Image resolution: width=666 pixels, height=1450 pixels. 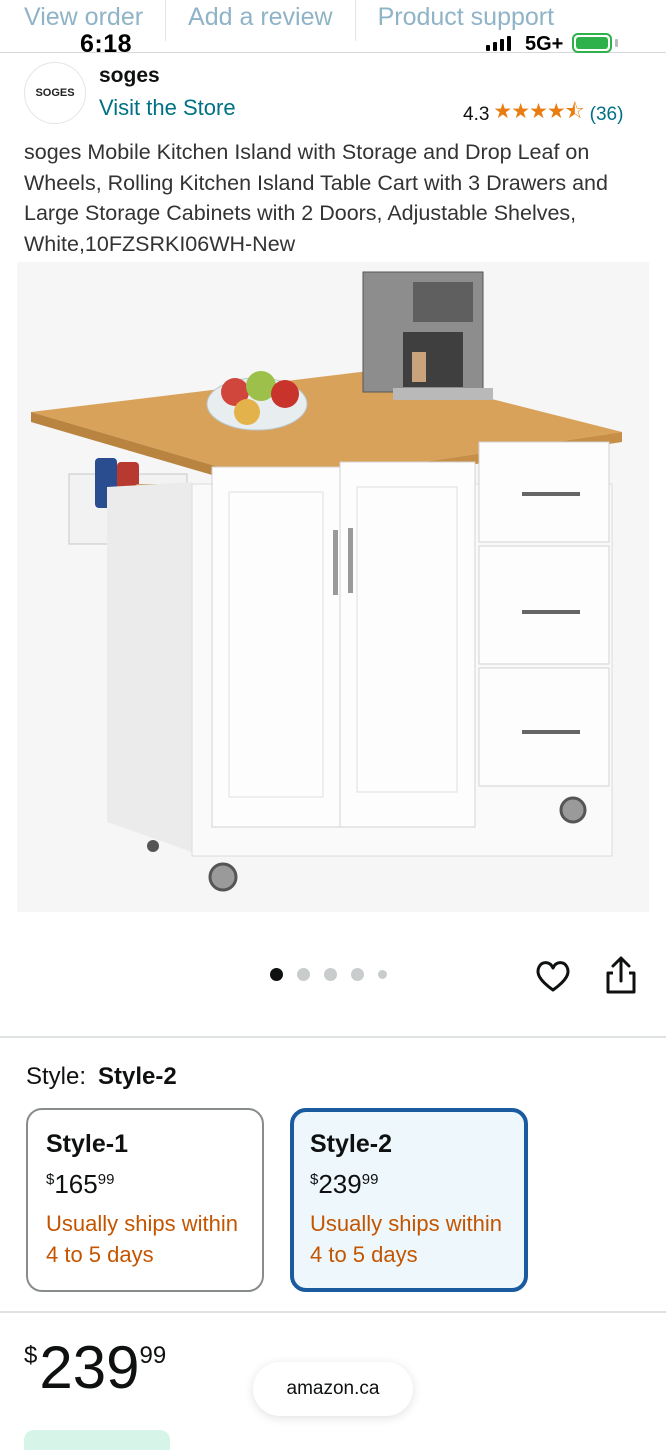 What do you see at coordinates (87, 1144) in the screenshot?
I see `style-option-name: Style-1` at bounding box center [87, 1144].